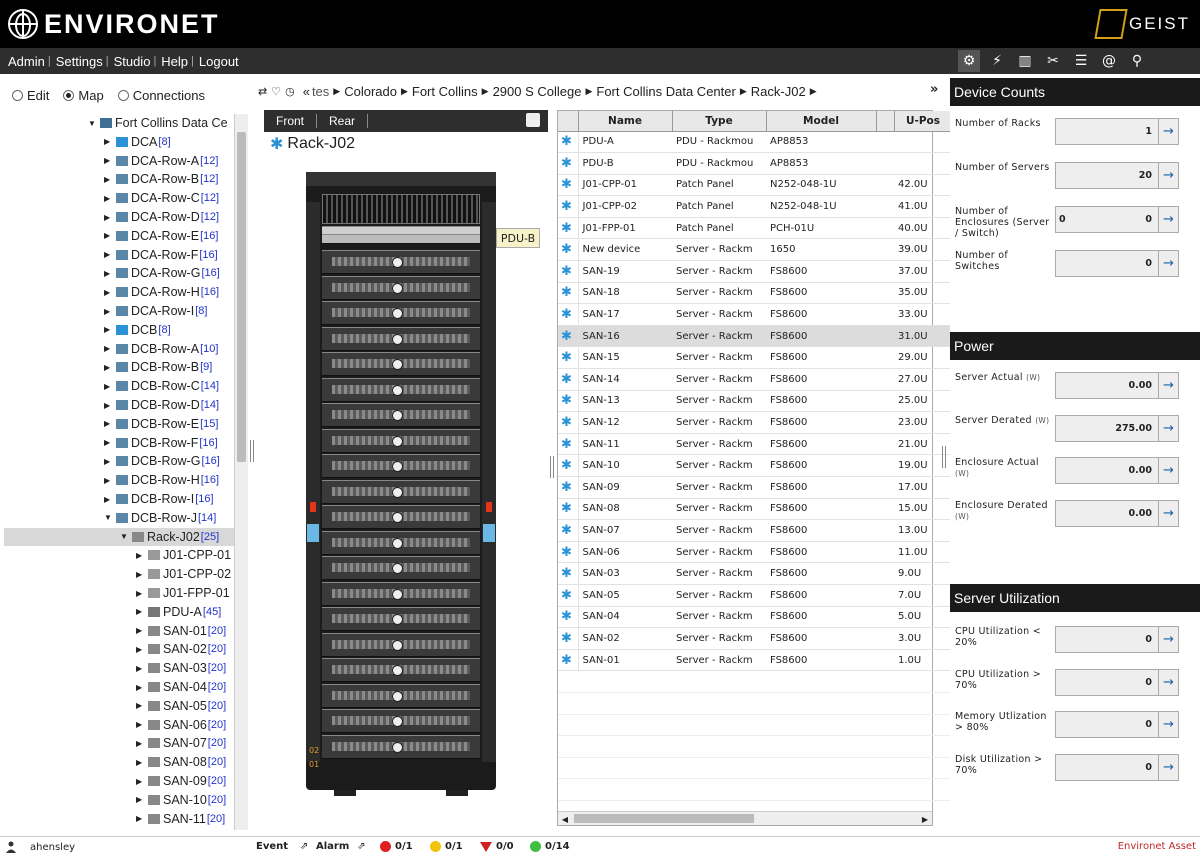  What do you see at coordinates (361, 846) in the screenshot?
I see `alarm-popout-icon: ⇗` at bounding box center [361, 846].